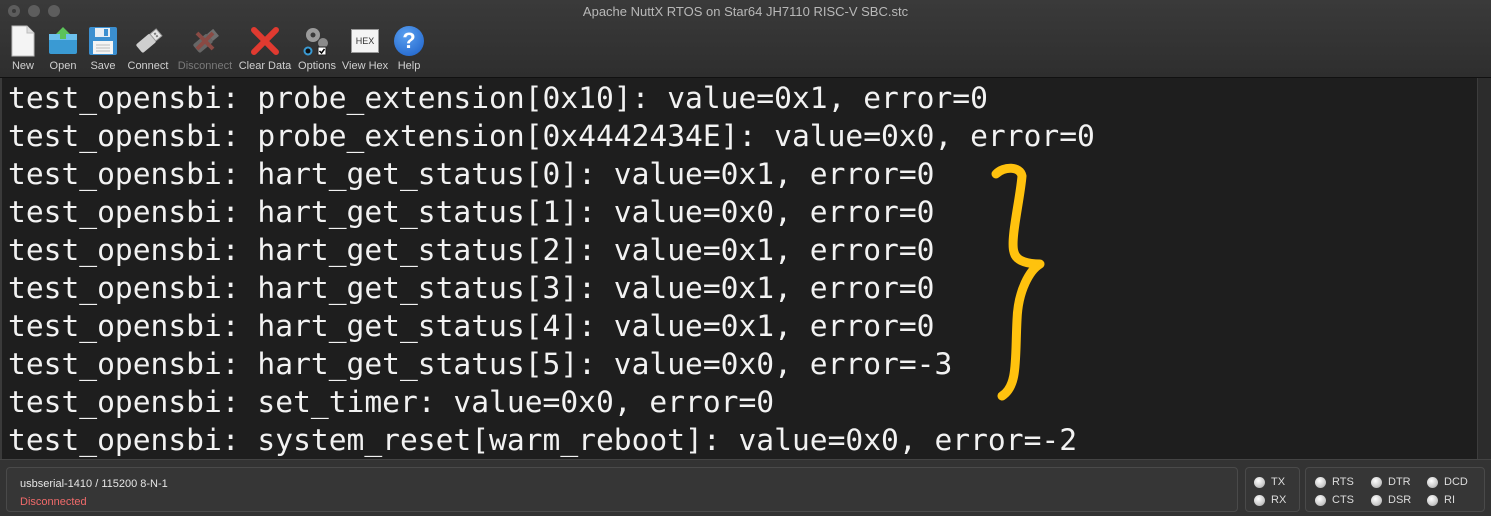 This screenshot has width=1491, height=516. Describe the element at coordinates (94, 484) in the screenshot. I see `connection-info: usbserial-1410 / 115200 8-N-1` at that location.